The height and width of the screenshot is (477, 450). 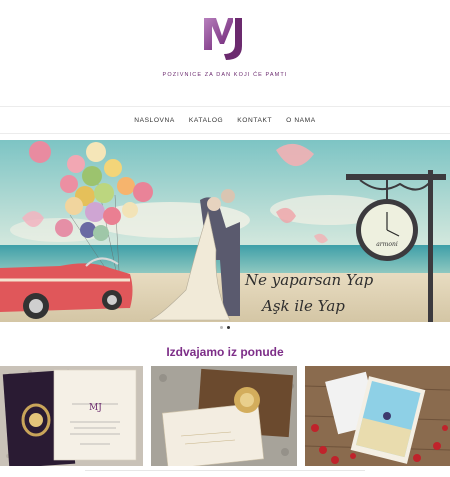 I want to click on clock-brand-text: armoni, so click(x=387, y=244).